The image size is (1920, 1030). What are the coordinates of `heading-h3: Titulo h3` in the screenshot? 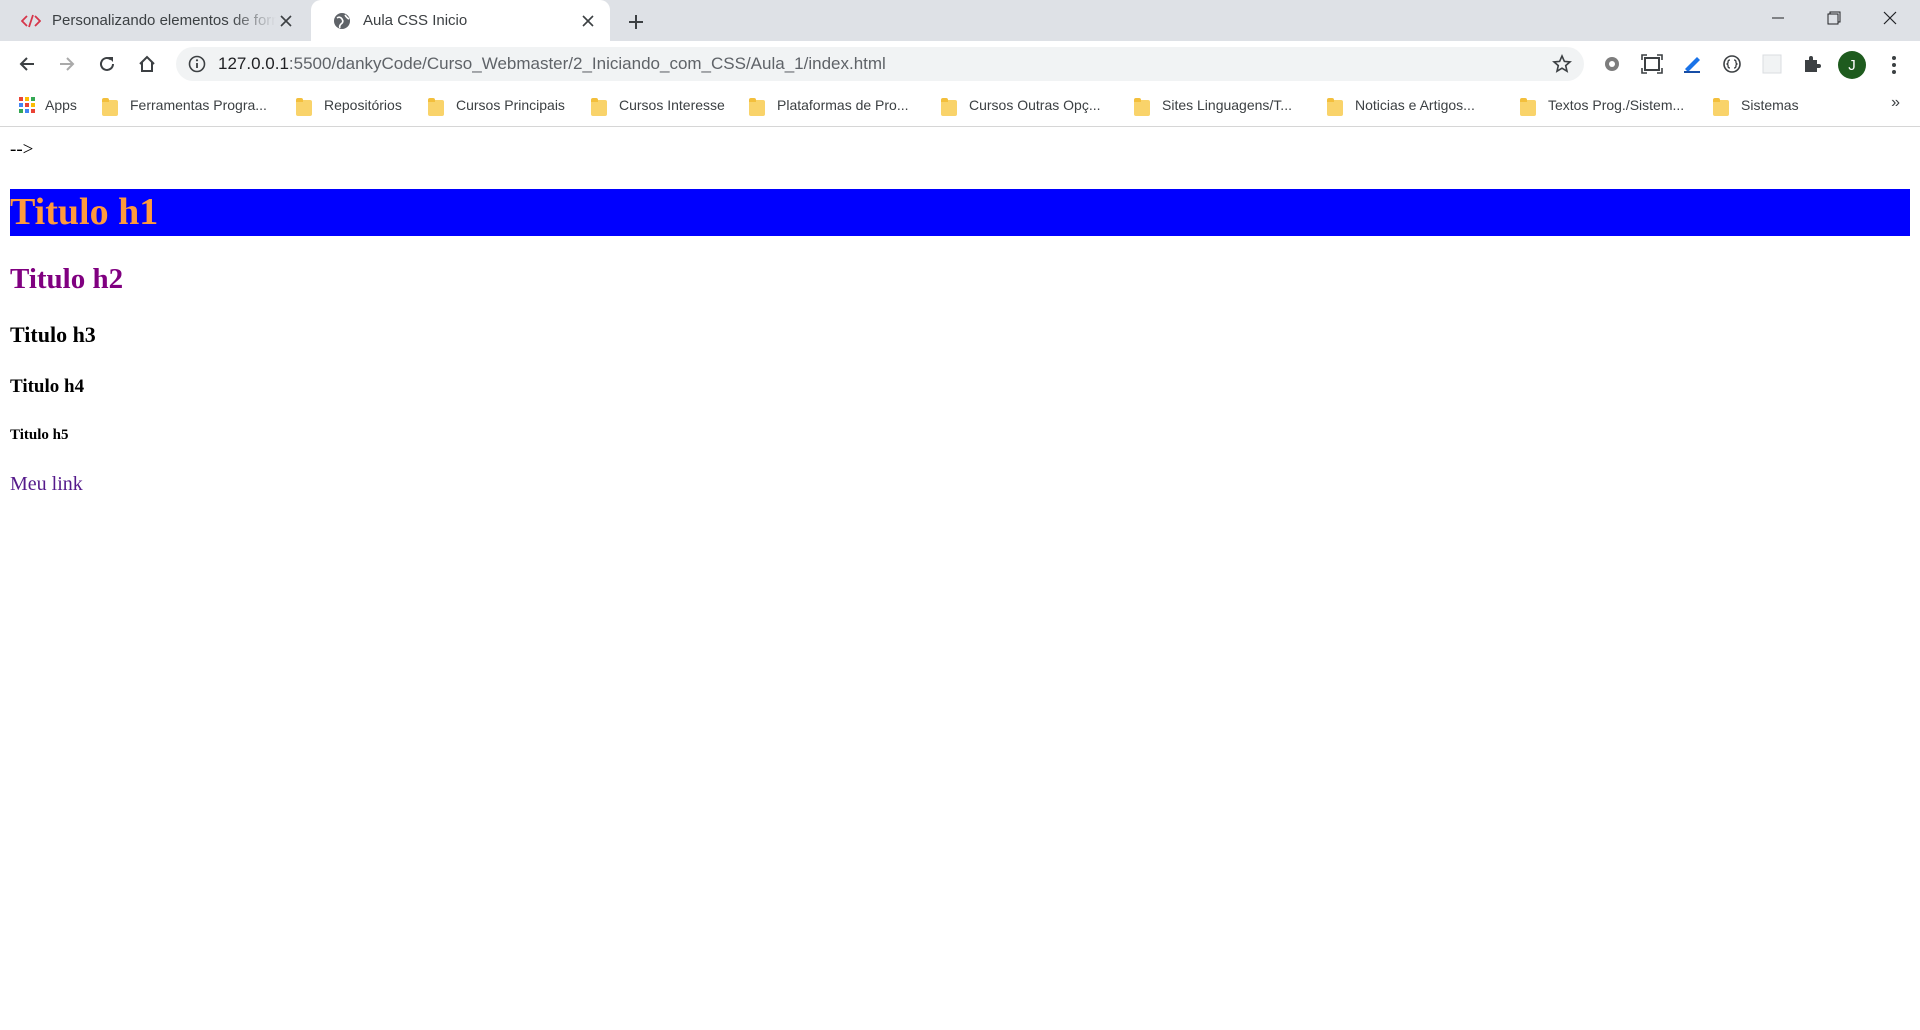 It's located at (53, 334).